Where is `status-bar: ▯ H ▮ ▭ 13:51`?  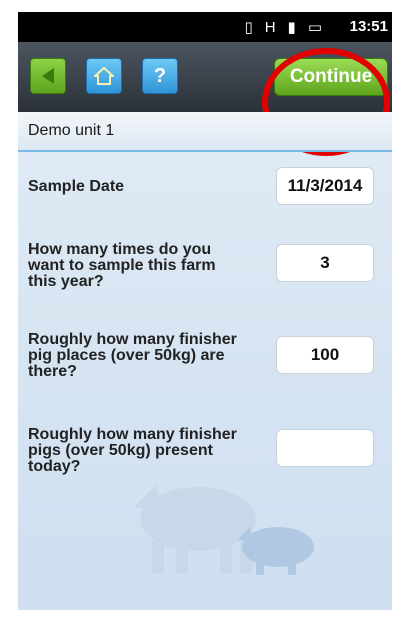
status-bar: ▯ H ▮ ▭ 13:51 is located at coordinates (205, 27).